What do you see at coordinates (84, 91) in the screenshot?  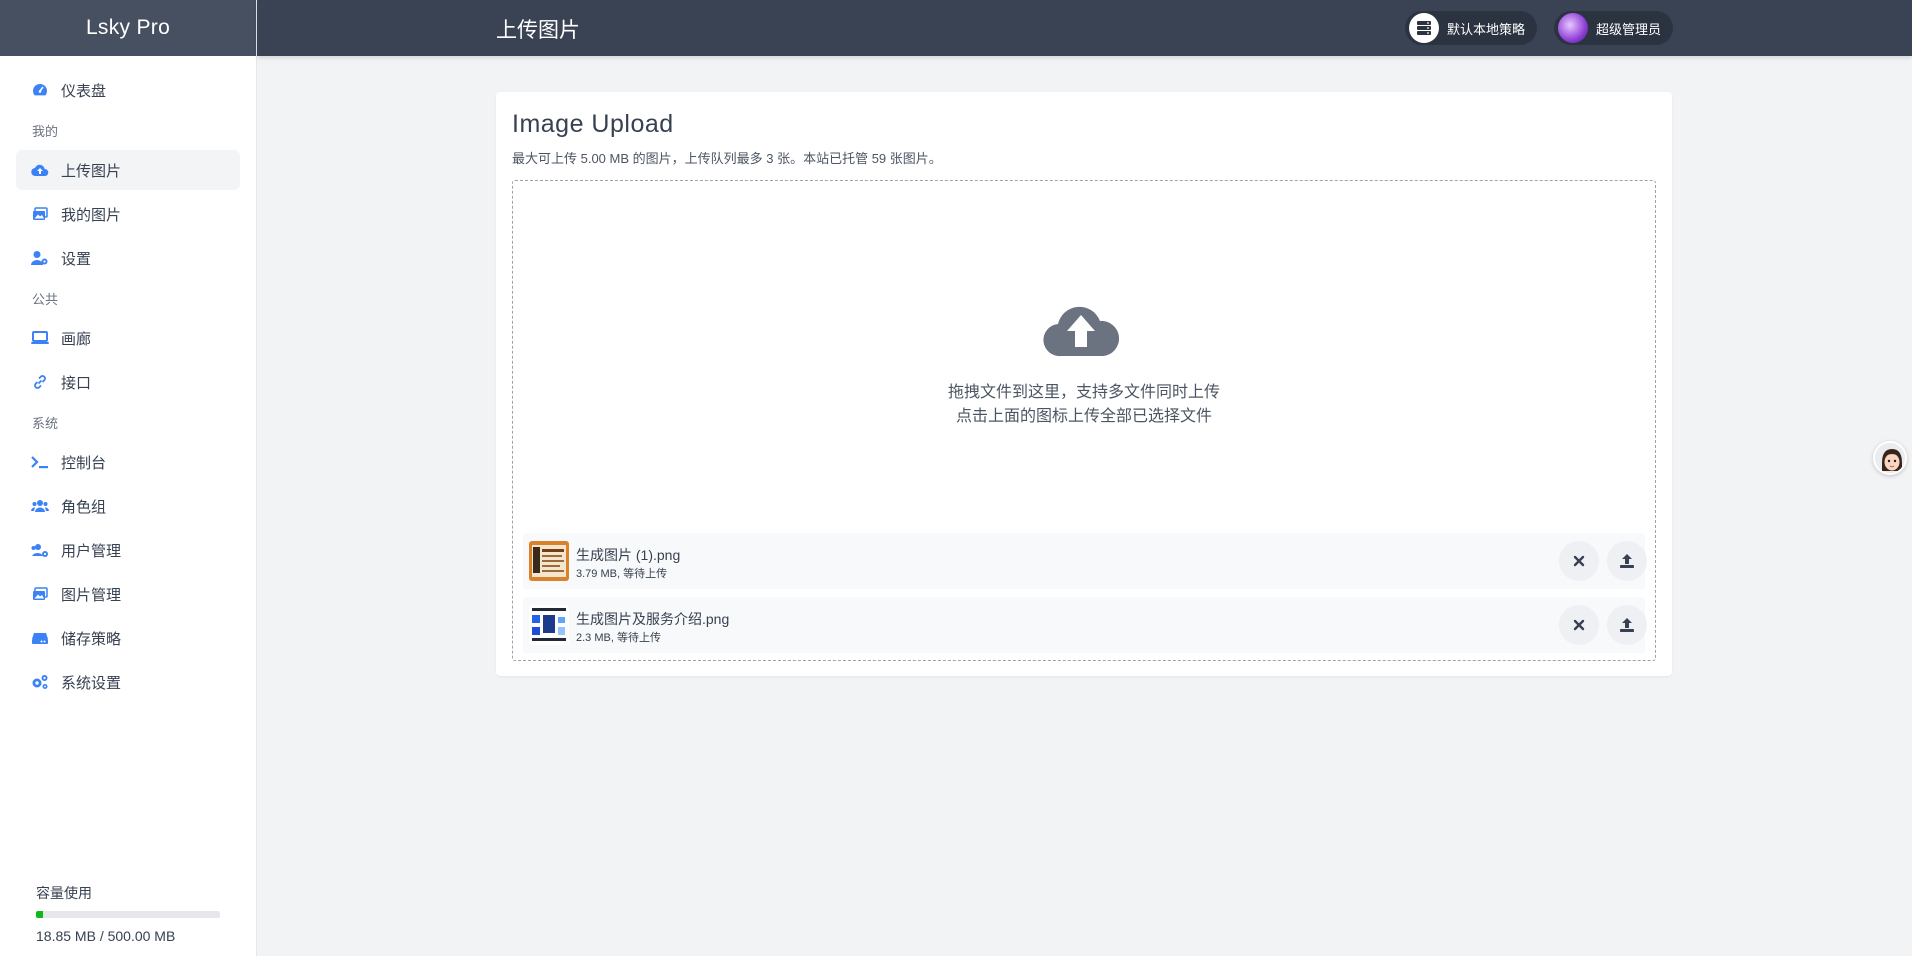 I see `sidebar-item-label: 仪表盘` at bounding box center [84, 91].